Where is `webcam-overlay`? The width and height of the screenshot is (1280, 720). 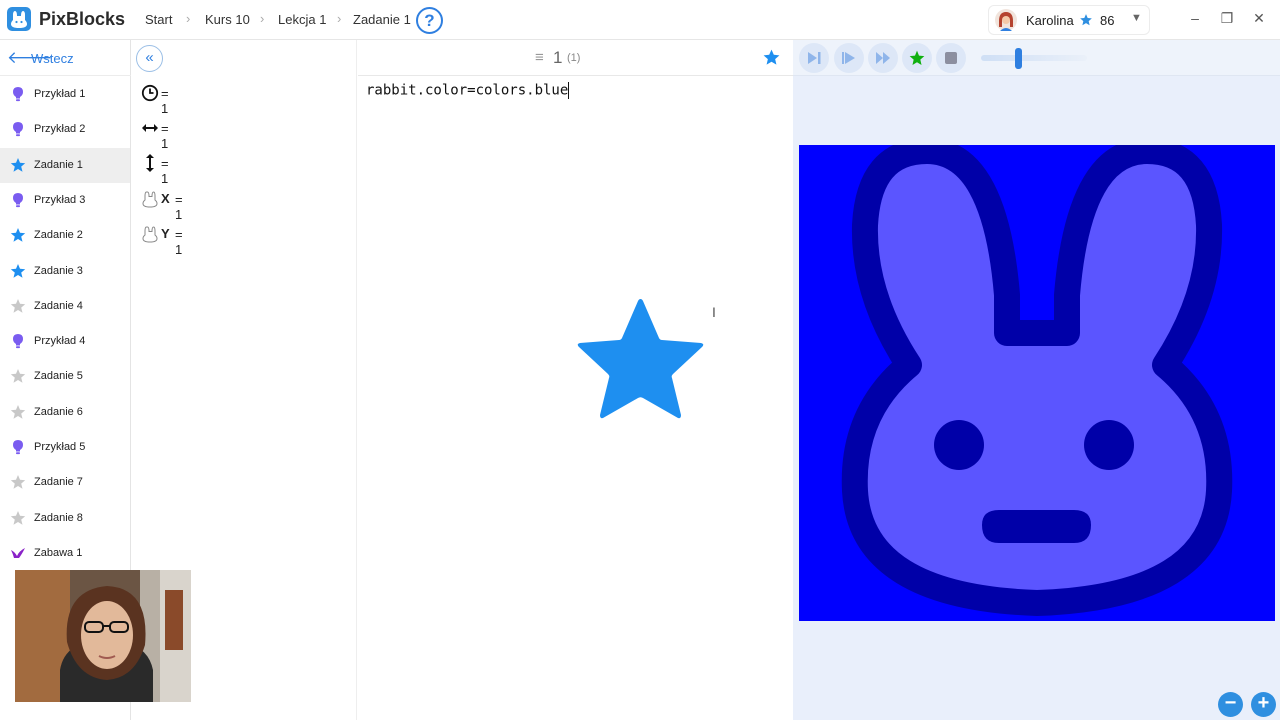 webcam-overlay is located at coordinates (103, 636).